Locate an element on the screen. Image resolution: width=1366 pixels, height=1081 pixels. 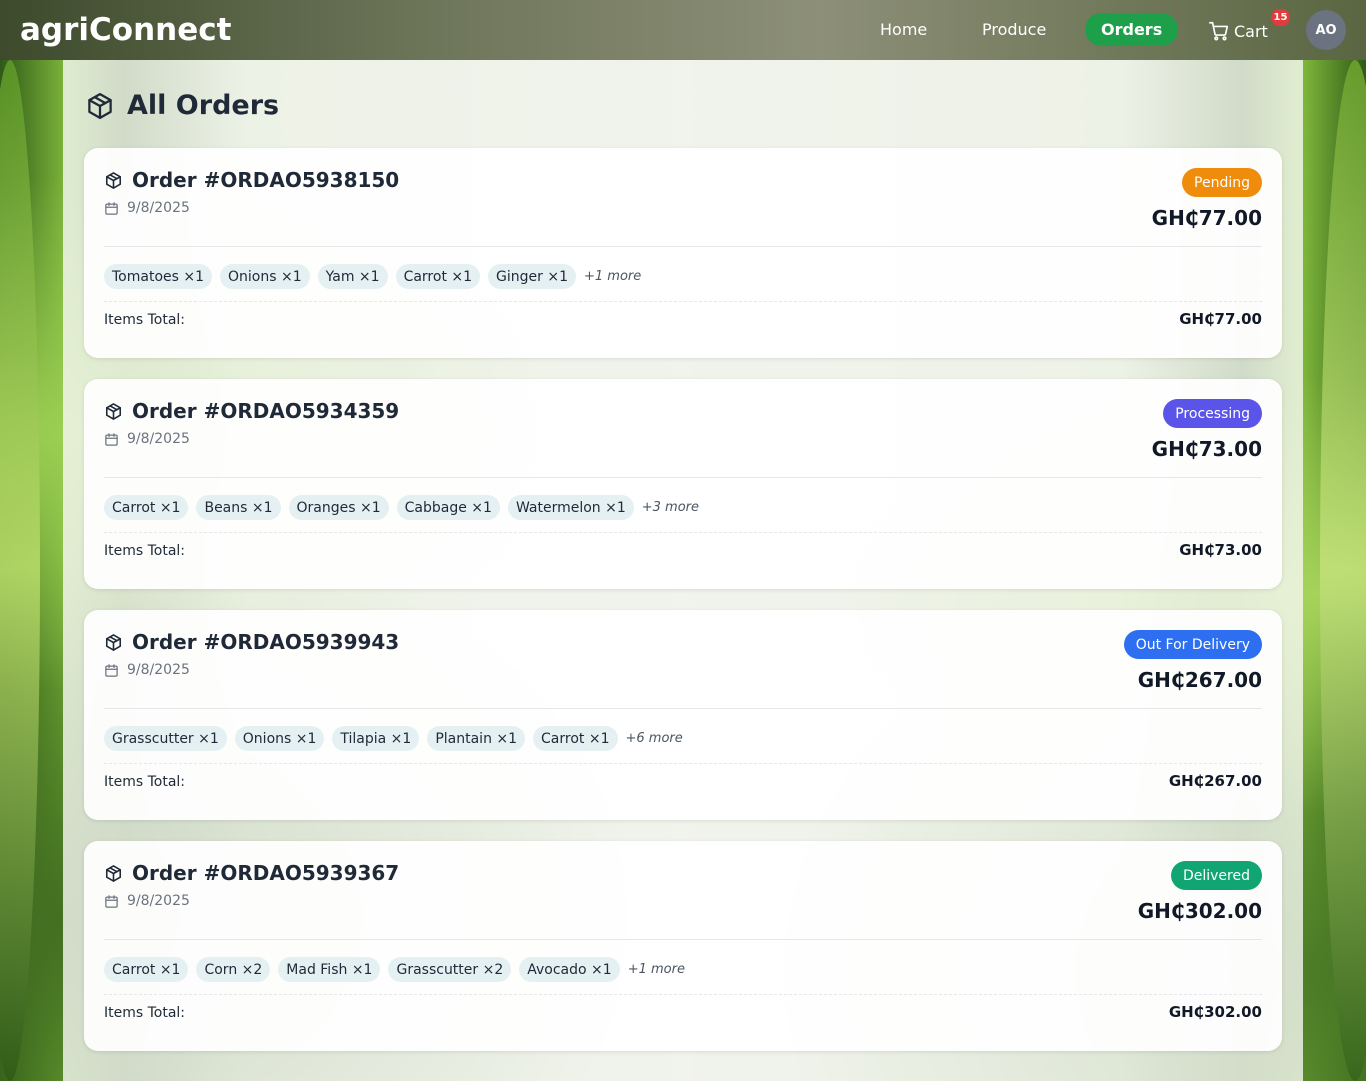
items-total-value: GH₵267.00 is located at coordinates (1215, 781).